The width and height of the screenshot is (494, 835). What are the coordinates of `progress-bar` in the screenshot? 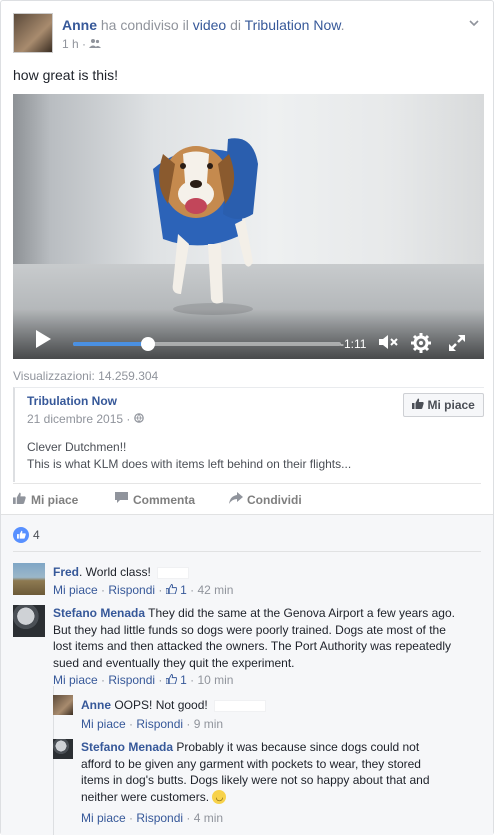 It's located at (207, 344).